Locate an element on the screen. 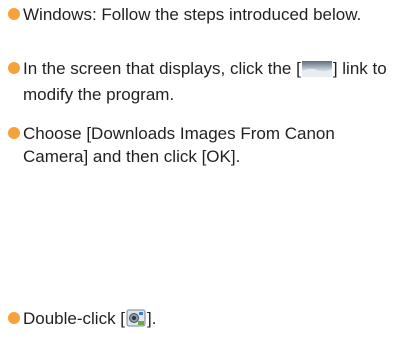  item-text-after: ]. is located at coordinates (152, 318).